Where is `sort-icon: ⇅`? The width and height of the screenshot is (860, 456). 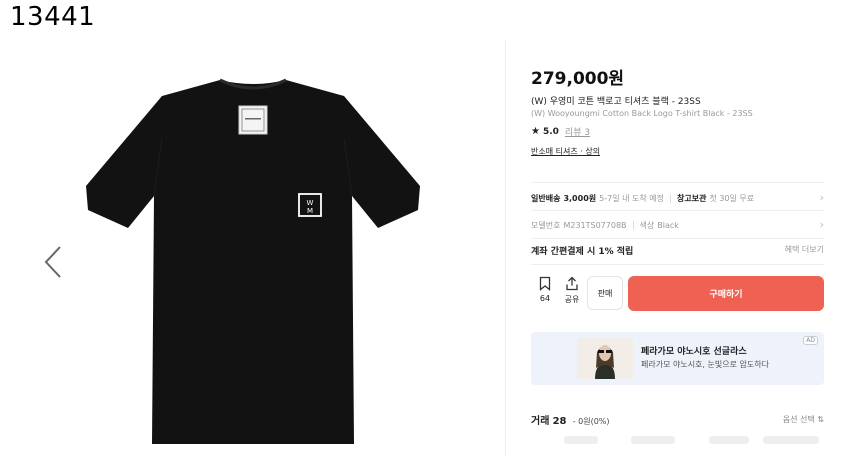 sort-icon: ⇅ is located at coordinates (820, 419).